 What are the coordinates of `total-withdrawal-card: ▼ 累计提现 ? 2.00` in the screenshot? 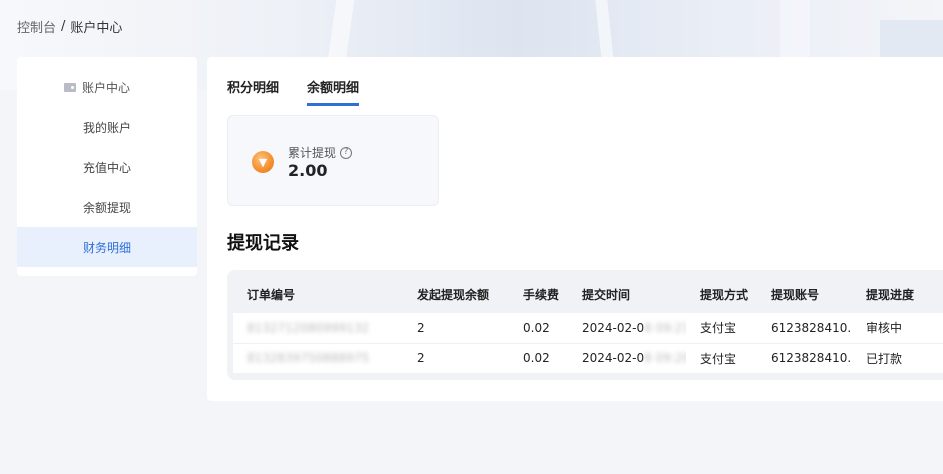 It's located at (333, 160).